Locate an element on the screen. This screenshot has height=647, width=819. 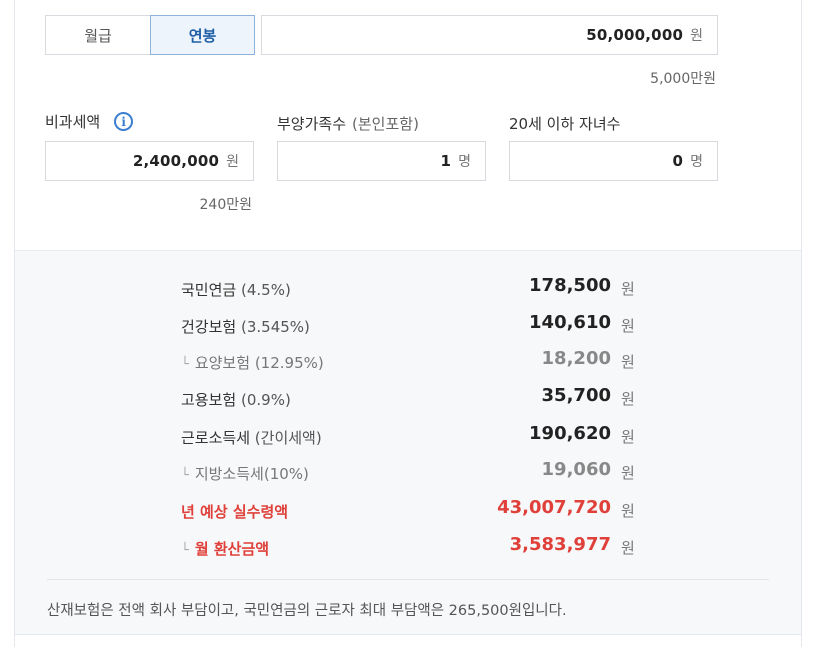
result-name: 건강보험 (3.545%) is located at coordinates (245, 327).